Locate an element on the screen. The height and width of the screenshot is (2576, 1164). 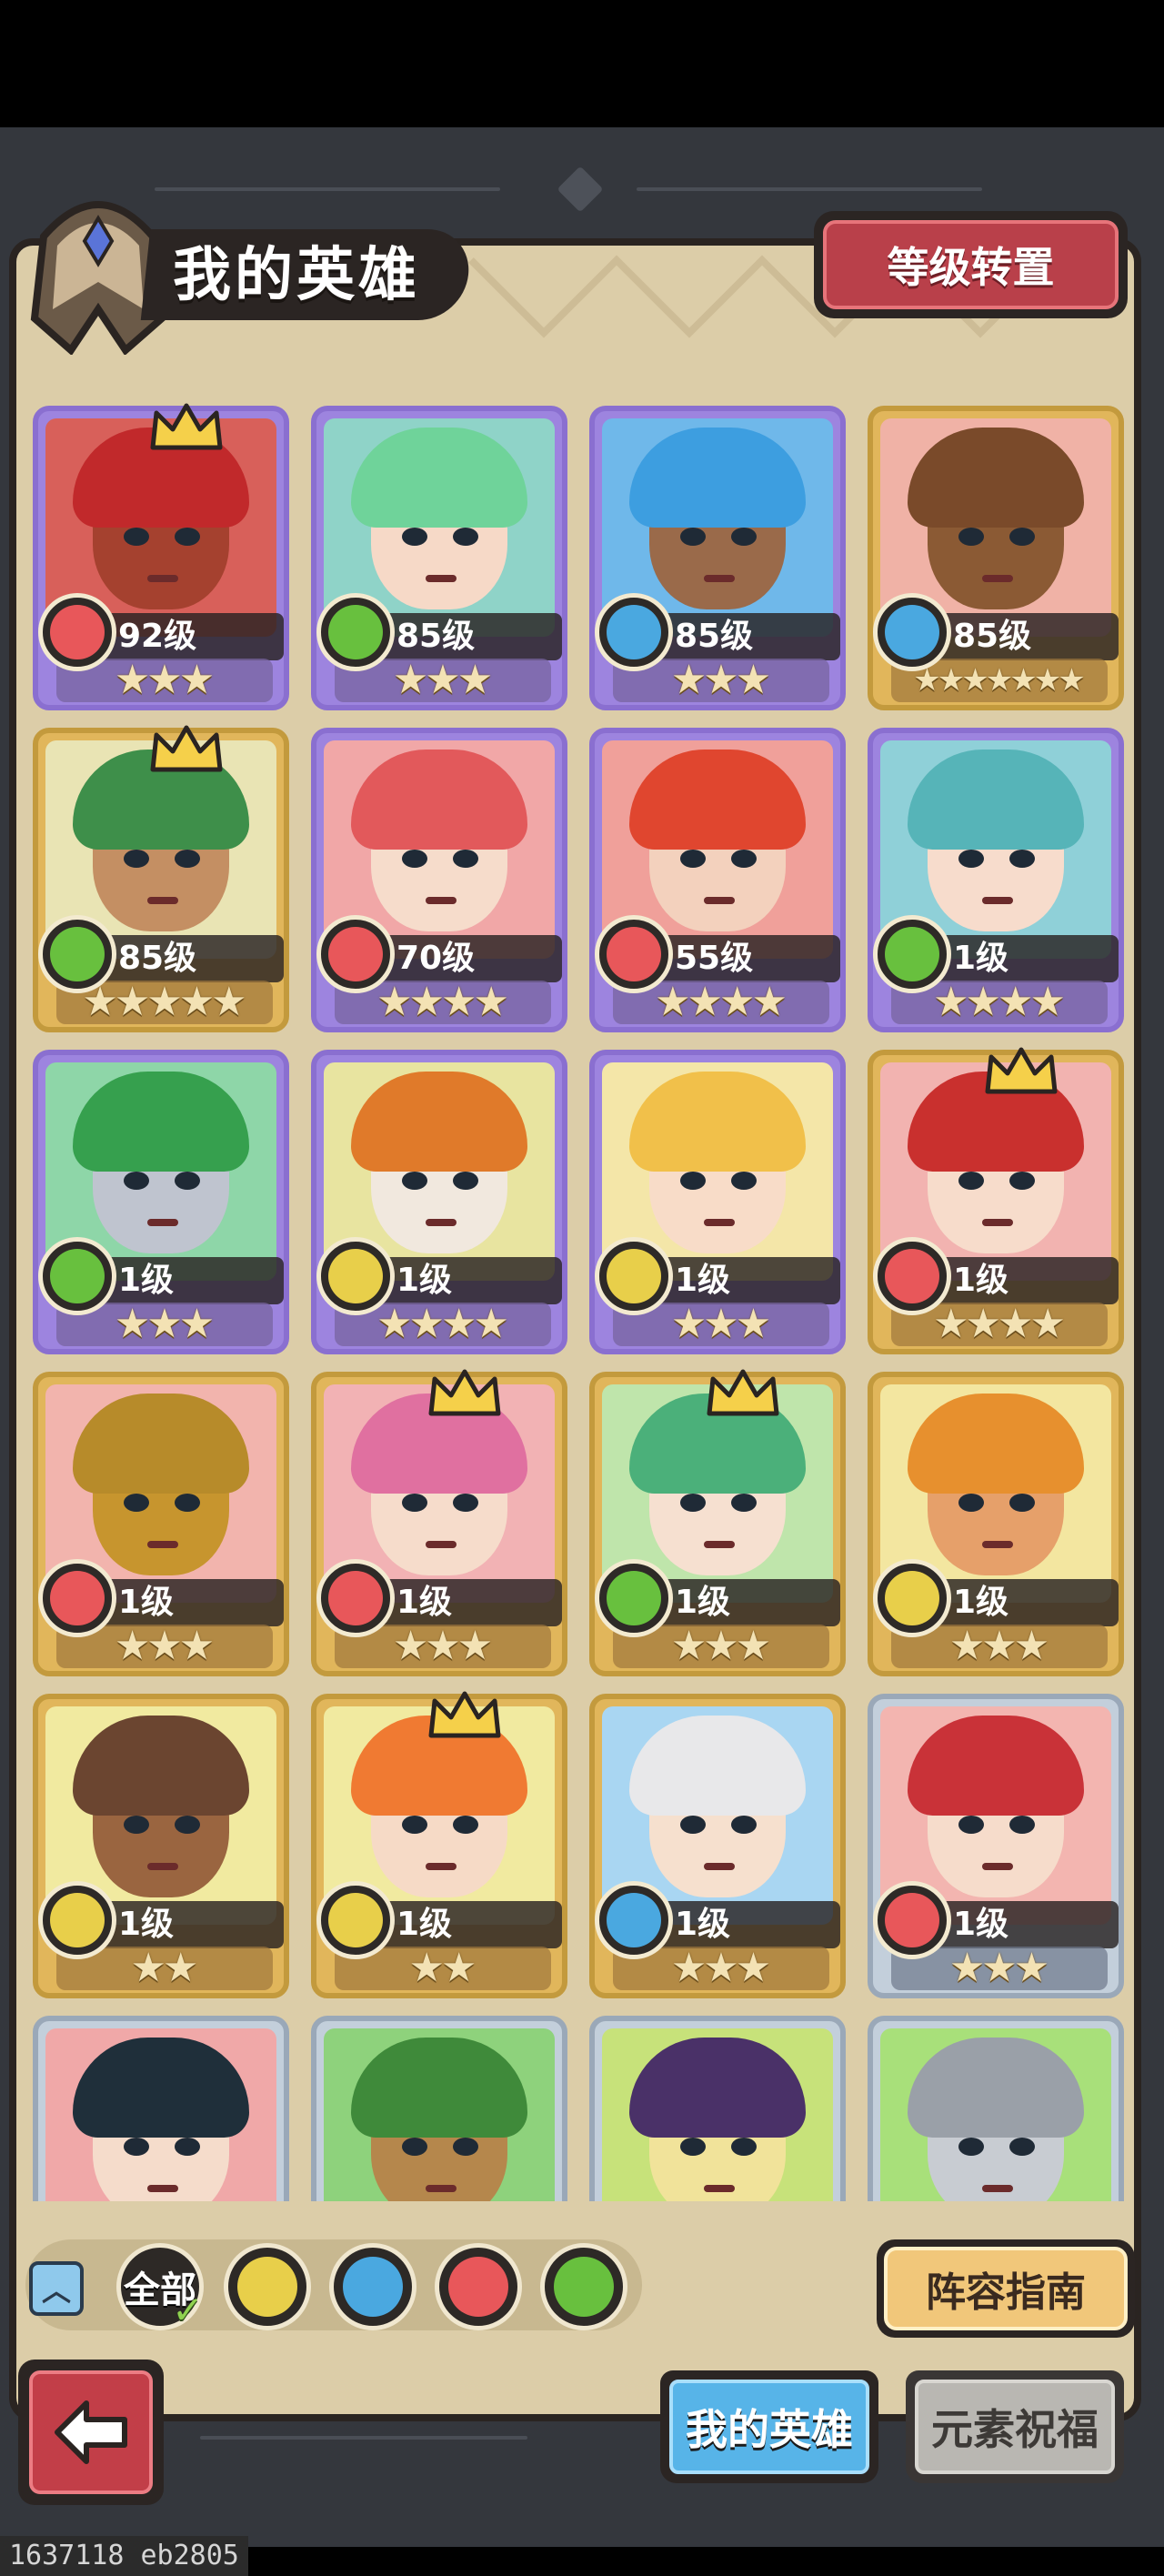
hero-card: 55级 ★ ★ ★ ★ is located at coordinates (718, 880).